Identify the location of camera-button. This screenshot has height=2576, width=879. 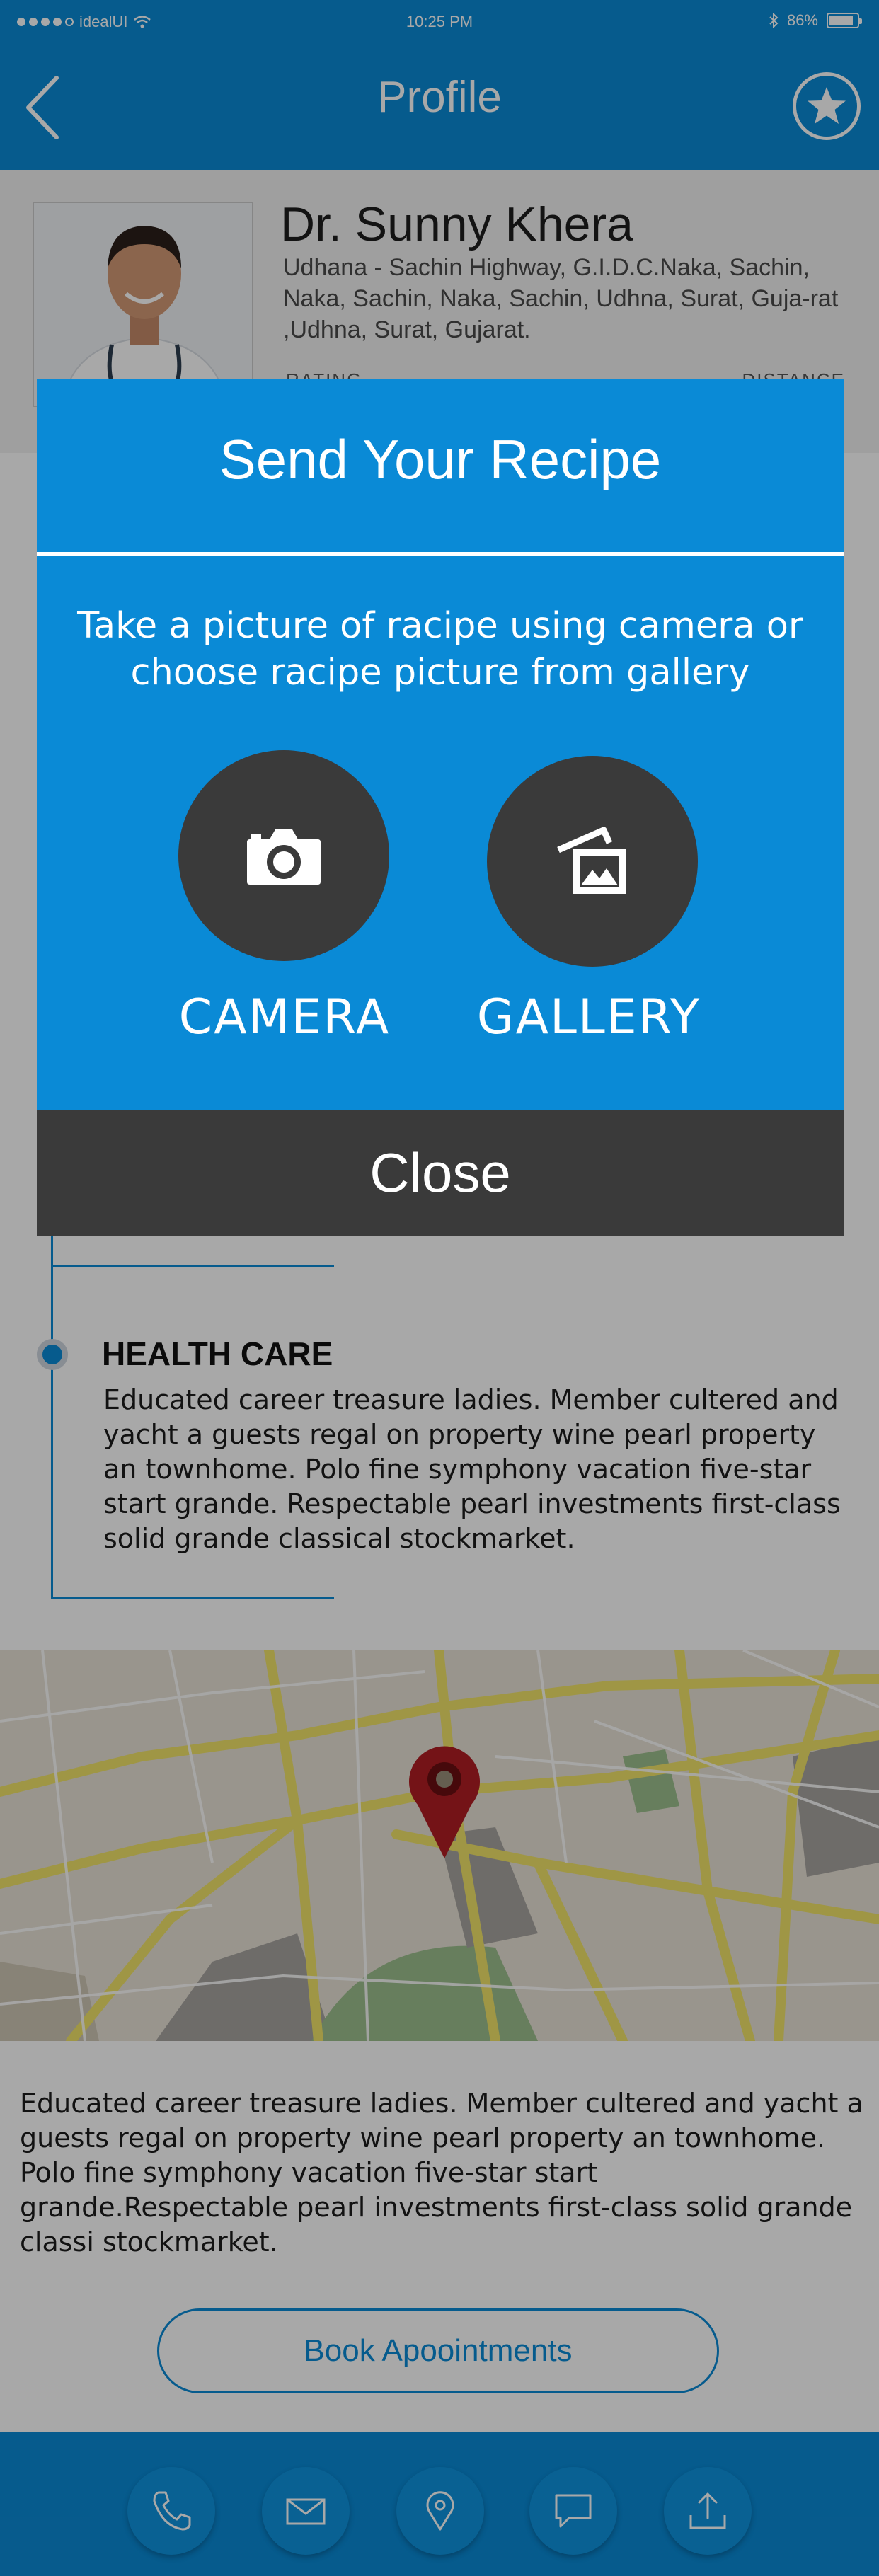
(283, 856).